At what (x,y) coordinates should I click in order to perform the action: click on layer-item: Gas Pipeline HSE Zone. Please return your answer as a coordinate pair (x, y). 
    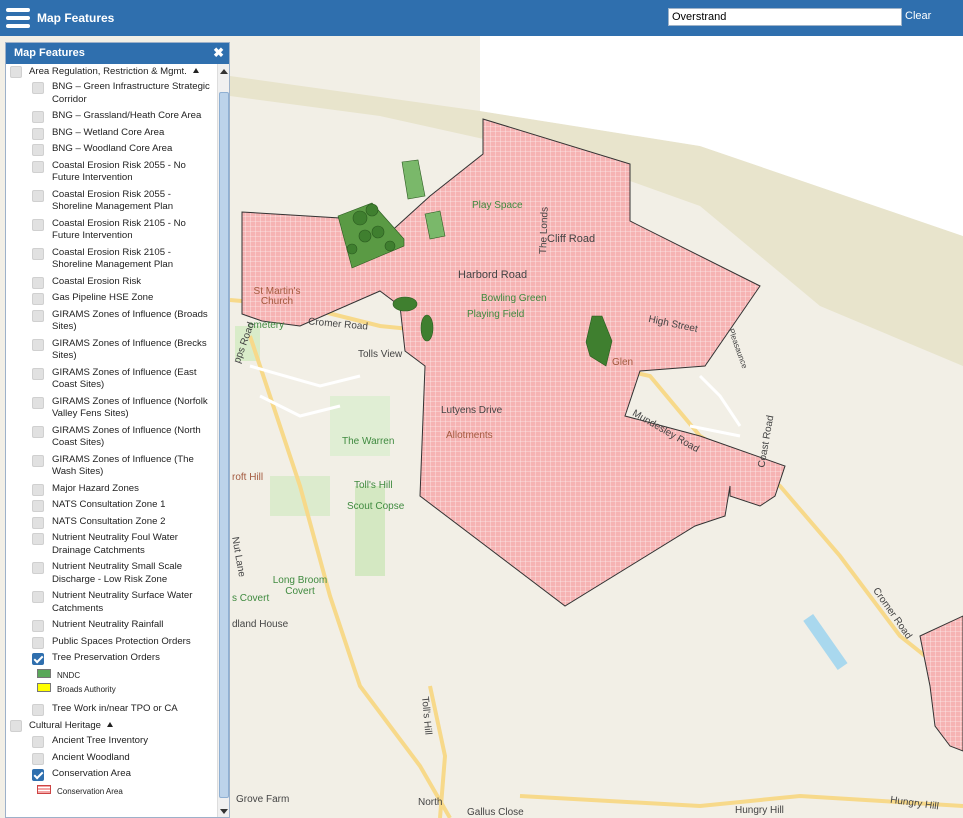
    Looking at the image, I should click on (112, 299).